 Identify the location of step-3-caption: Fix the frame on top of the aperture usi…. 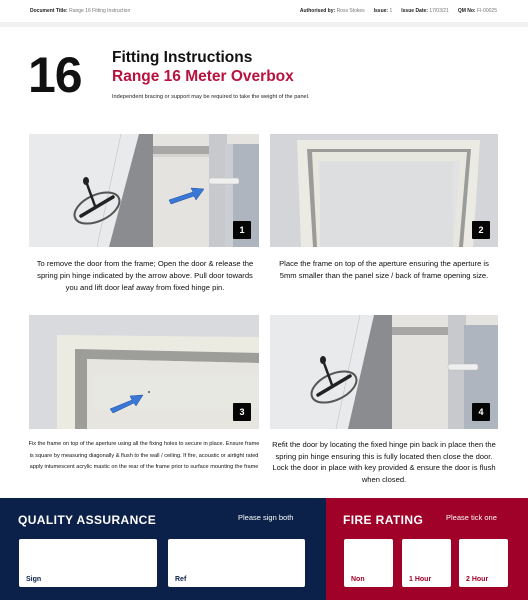
(144, 455).